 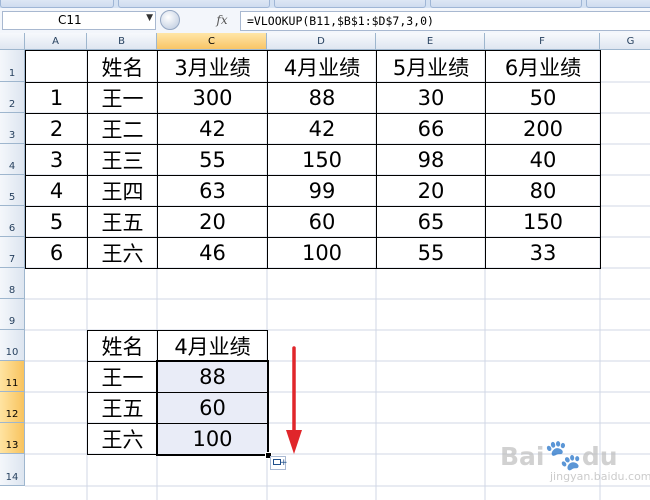 I want to click on red-down-arrow-annotation, so click(x=294, y=400).